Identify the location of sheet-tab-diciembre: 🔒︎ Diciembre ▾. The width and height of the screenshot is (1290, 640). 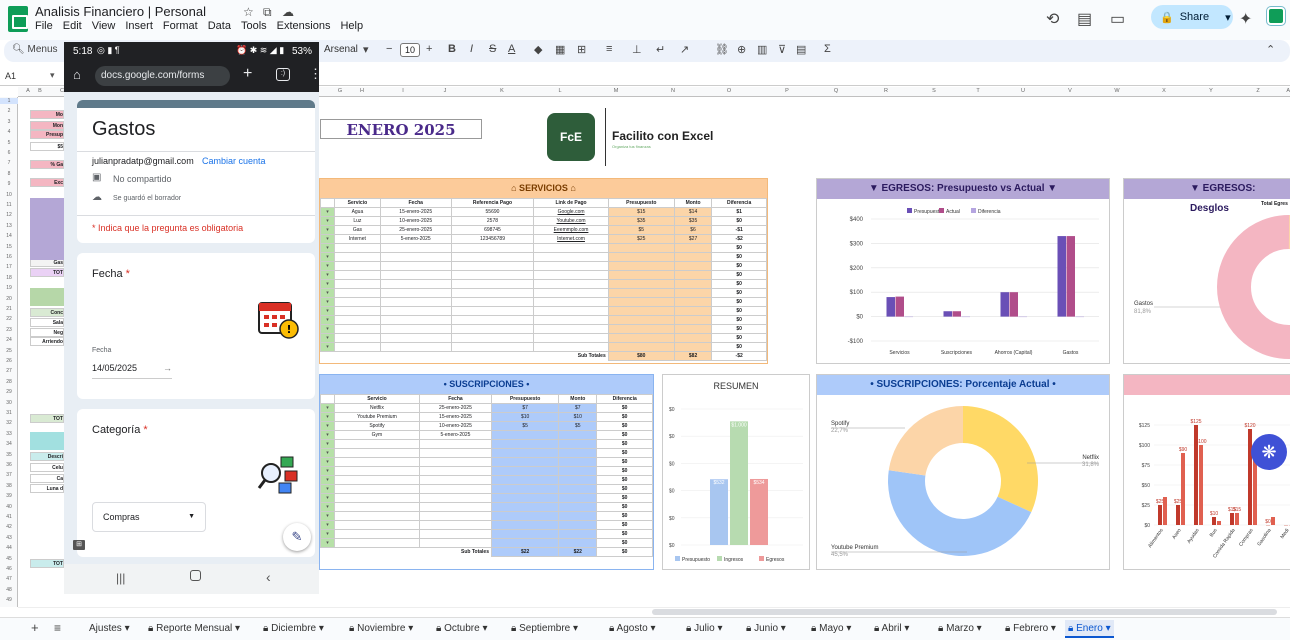
(293, 629).